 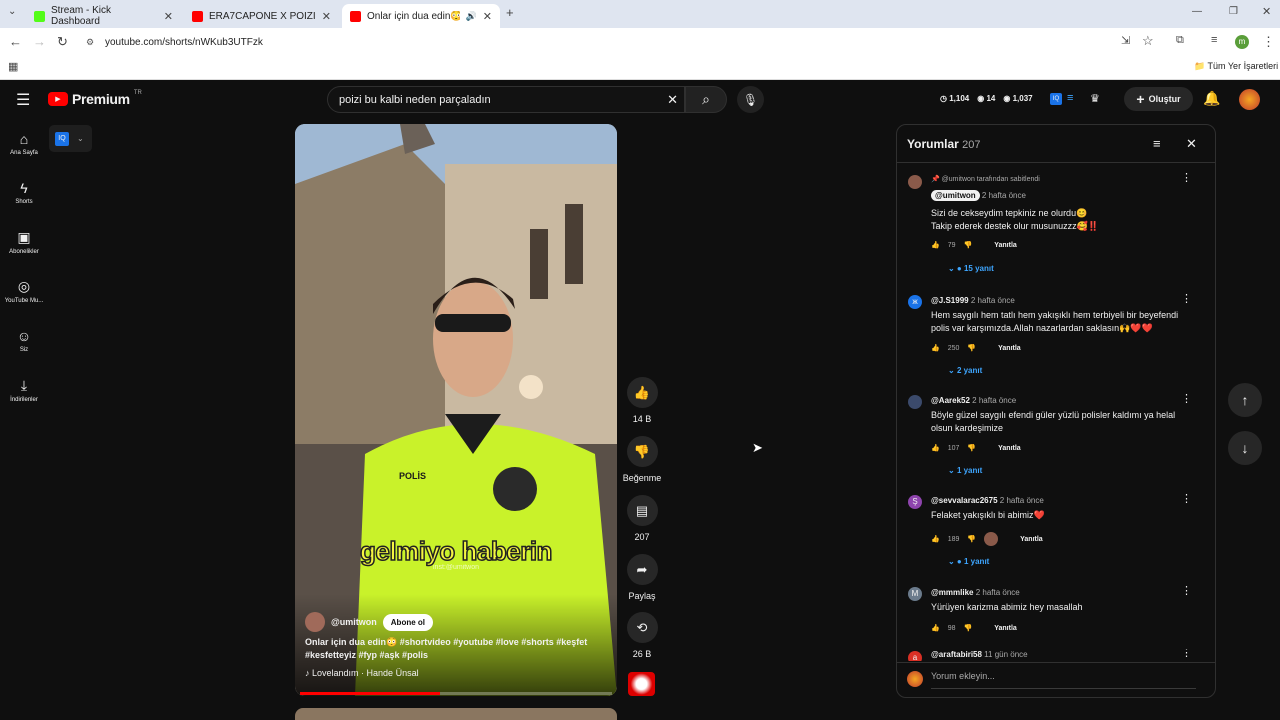 I want to click on youtube-premium-logo: ▶ Premium TR, so click(x=95, y=98).